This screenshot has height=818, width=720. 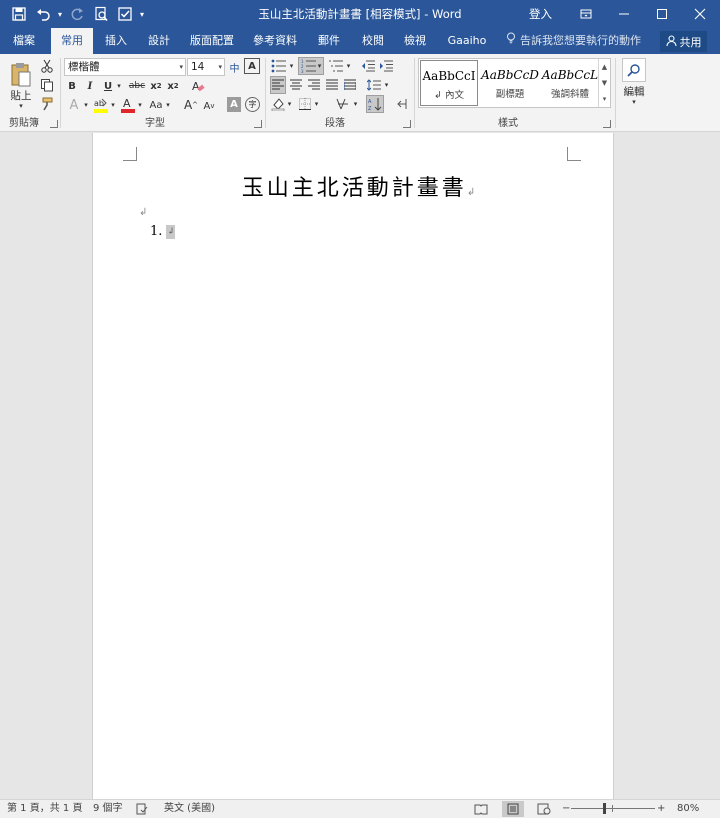 I want to click on borders-icon, so click(x=305, y=104).